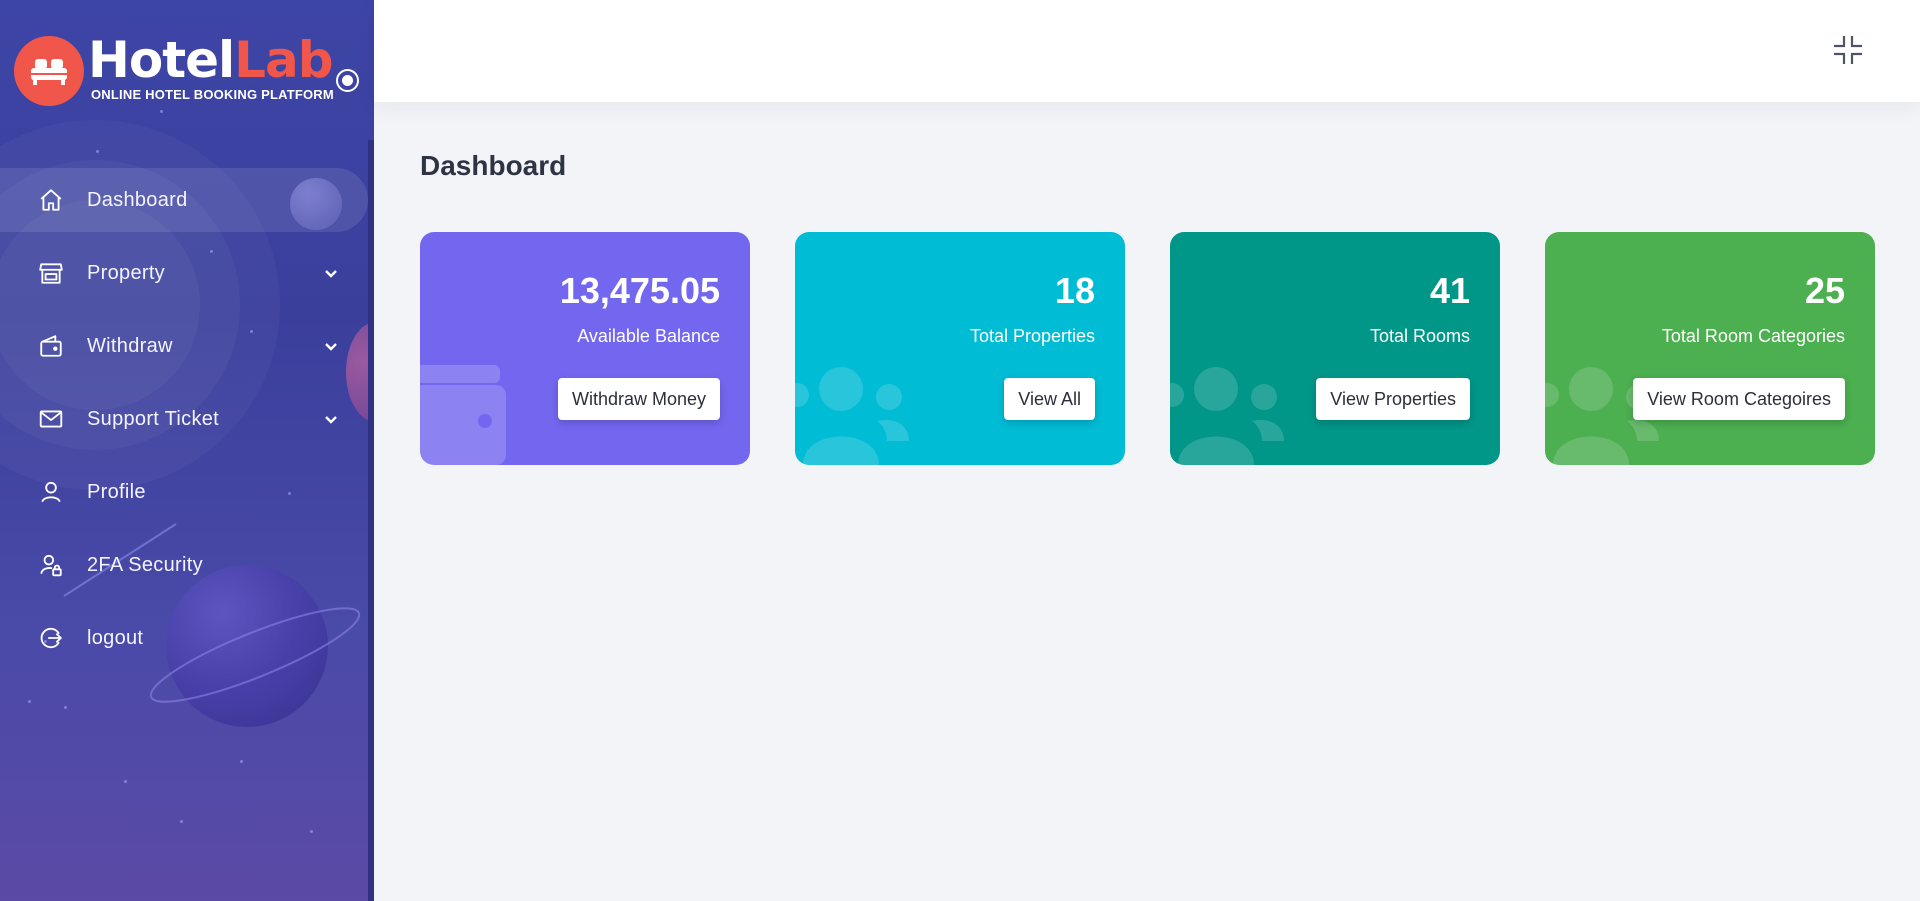 The height and width of the screenshot is (901, 1920). I want to click on user-lock-icon, so click(51, 565).